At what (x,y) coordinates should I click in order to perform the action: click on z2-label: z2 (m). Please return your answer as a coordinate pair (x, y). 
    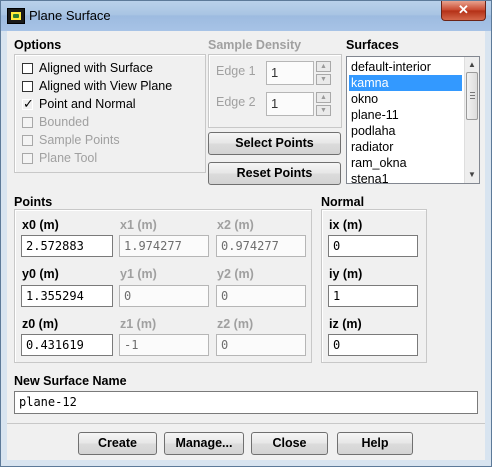
    Looking at the image, I should click on (235, 324).